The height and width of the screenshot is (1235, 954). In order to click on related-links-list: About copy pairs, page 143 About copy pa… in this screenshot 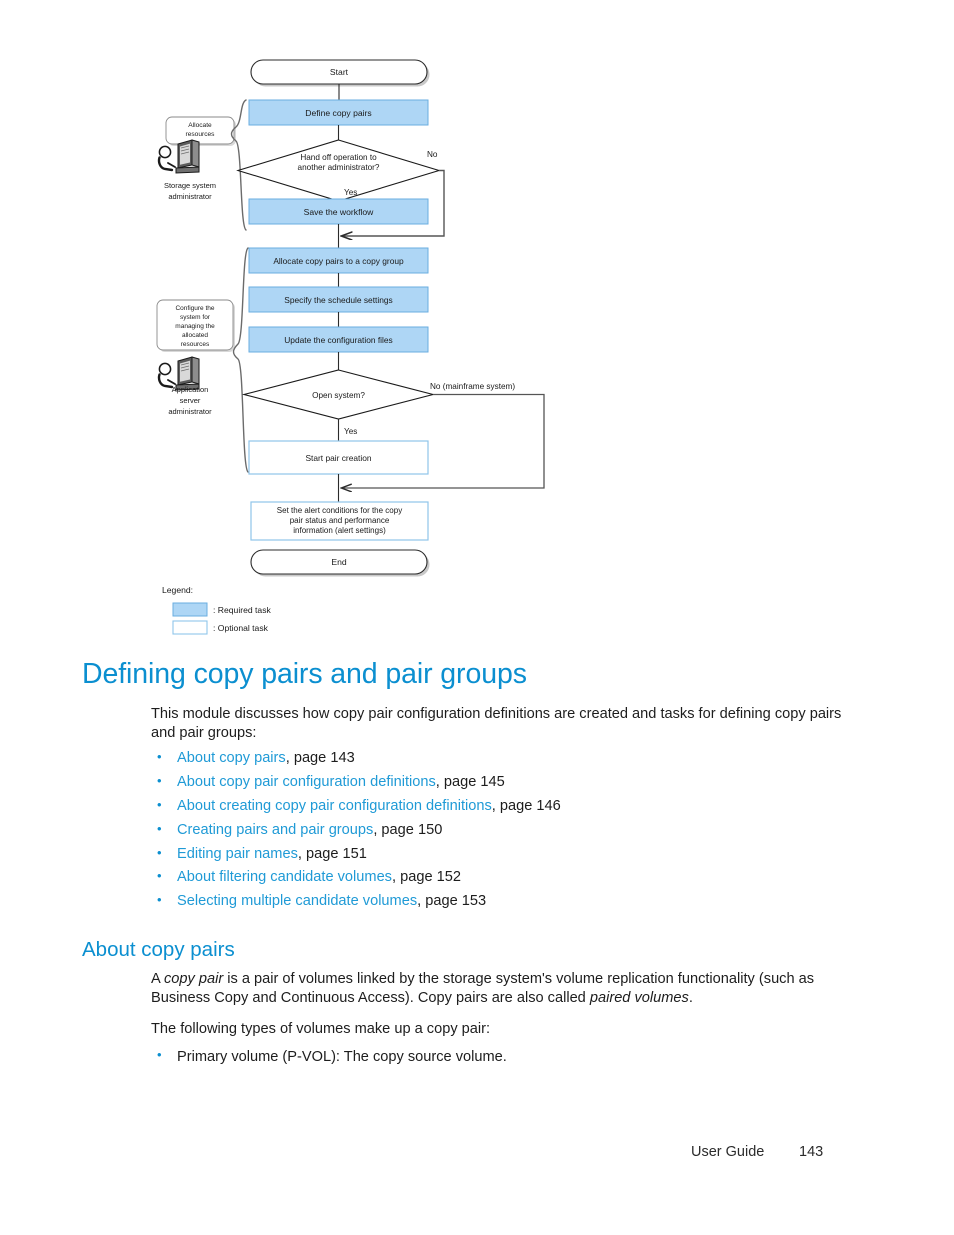, I will do `click(501, 830)`.